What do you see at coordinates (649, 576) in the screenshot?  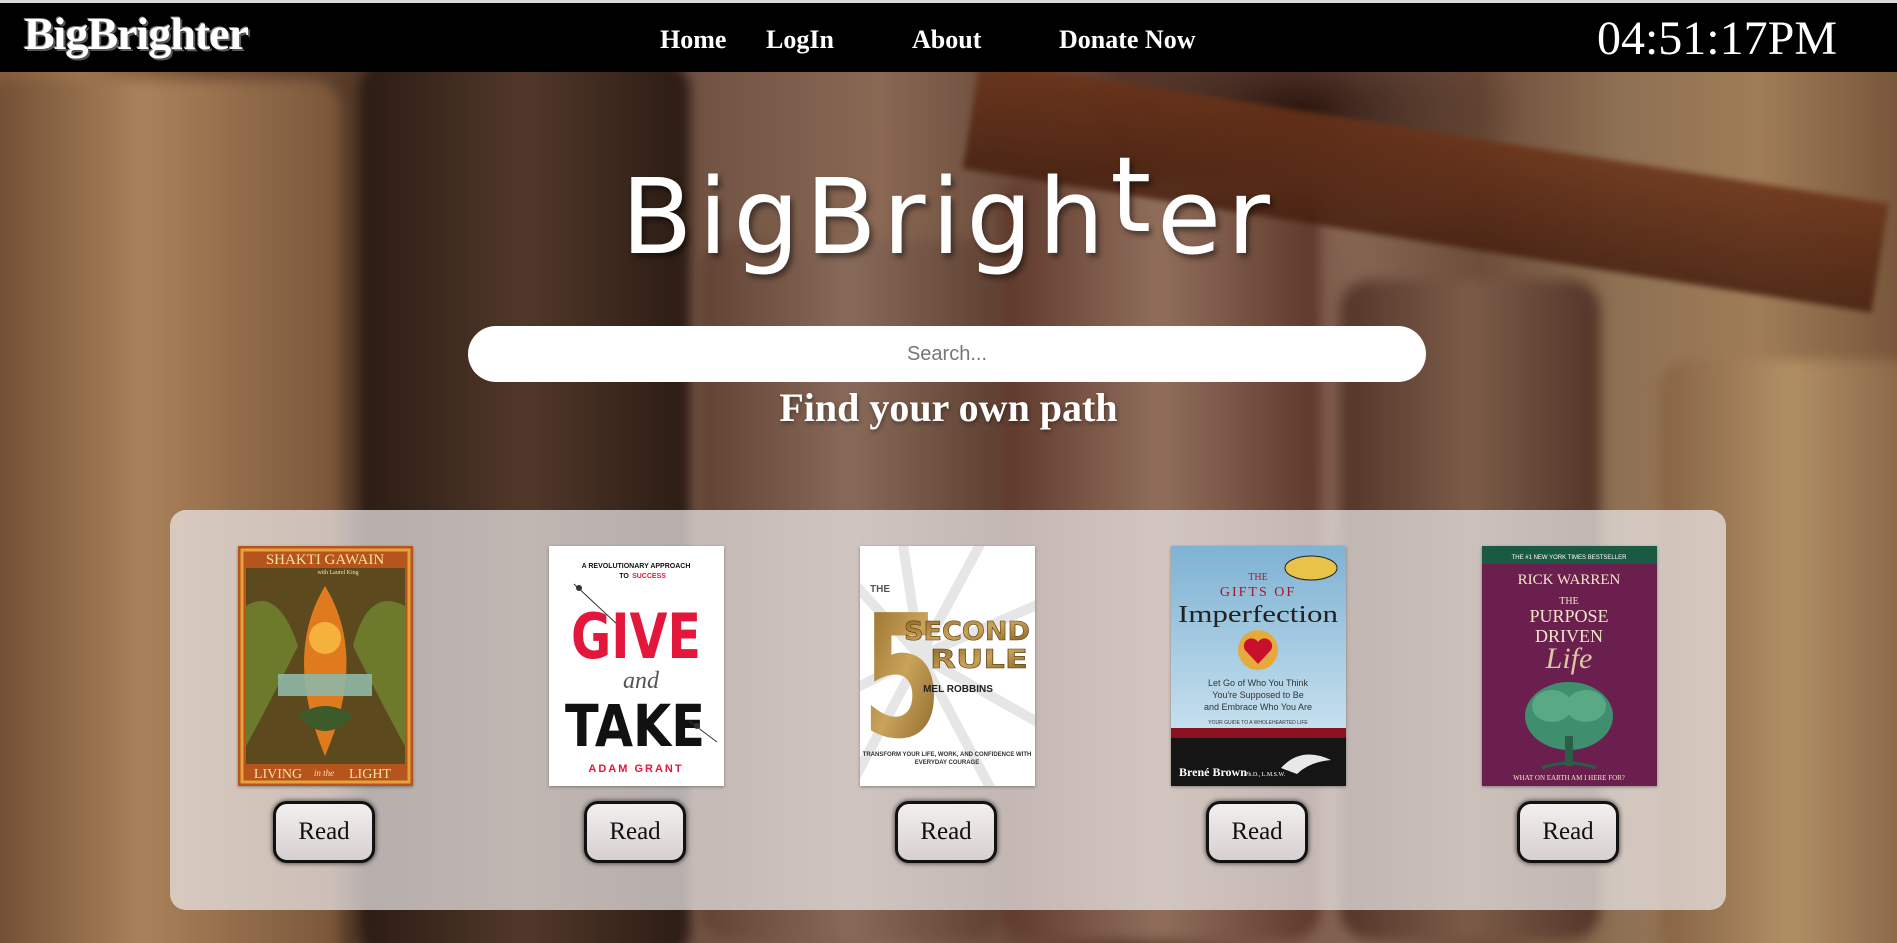 I see `book2-tagline-c-text: SUCCESS` at bounding box center [649, 576].